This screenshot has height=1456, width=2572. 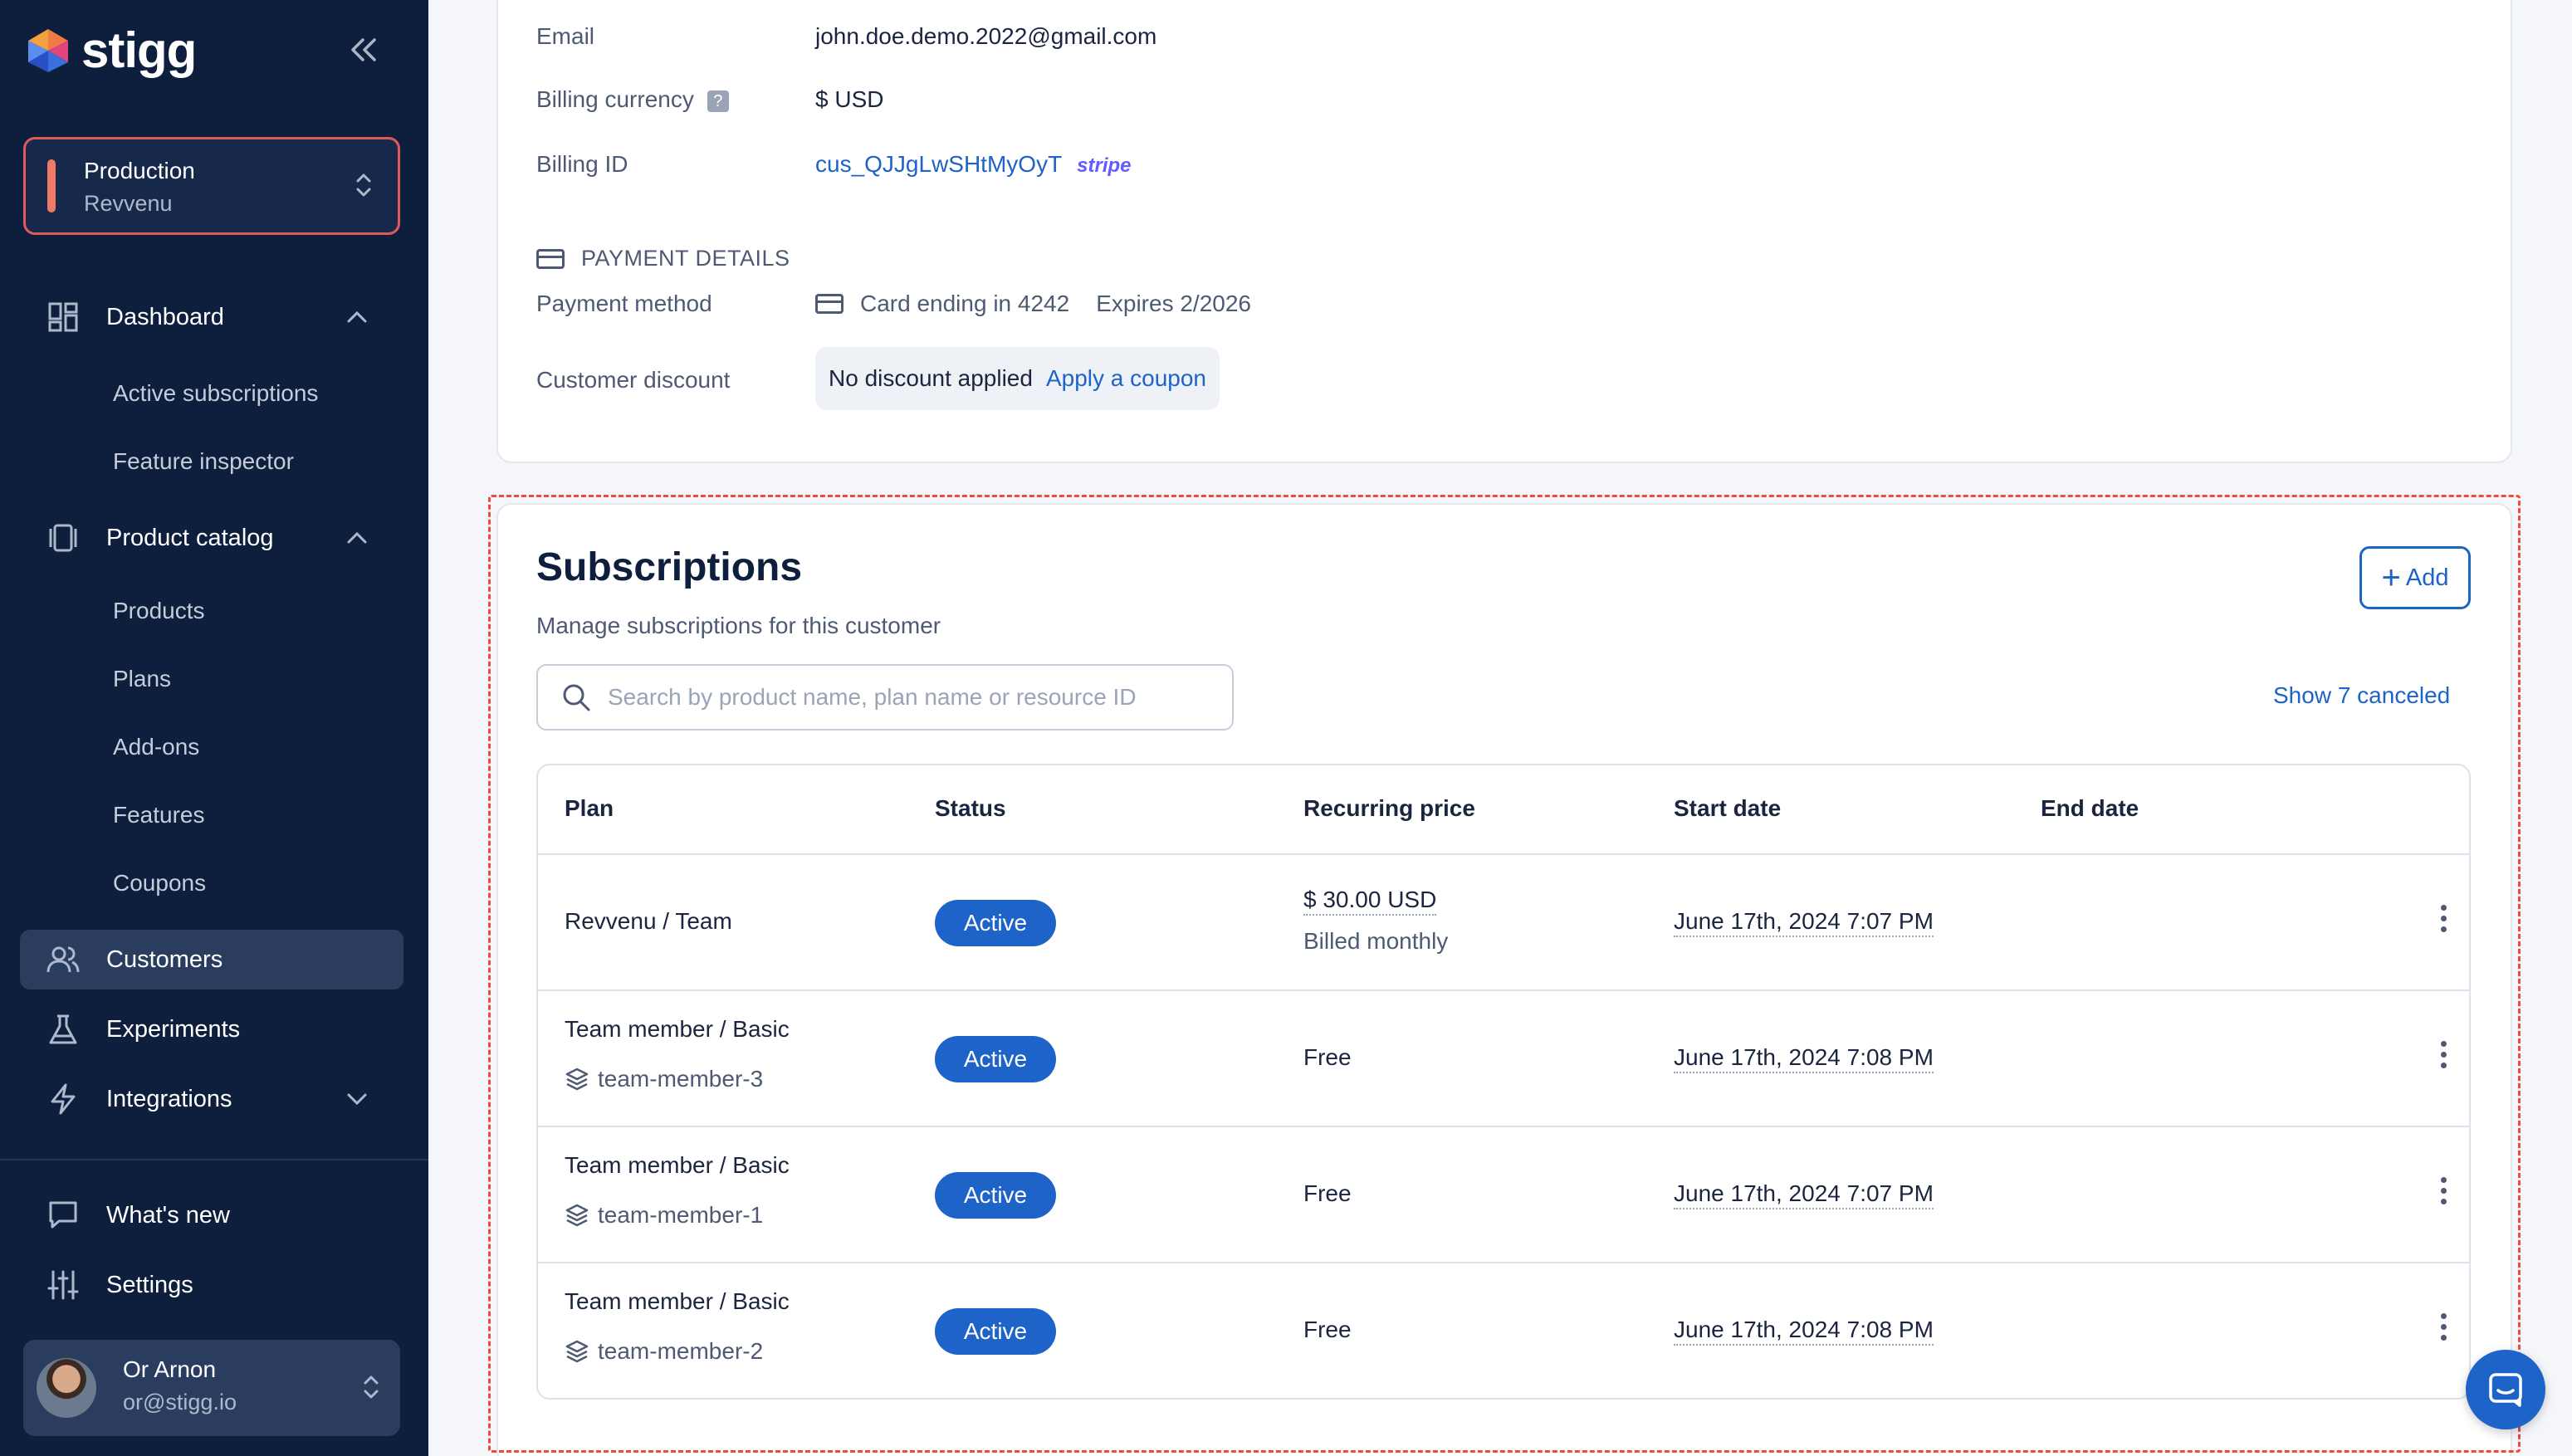 I want to click on nav-dashboard: Dashboard, so click(x=211, y=317).